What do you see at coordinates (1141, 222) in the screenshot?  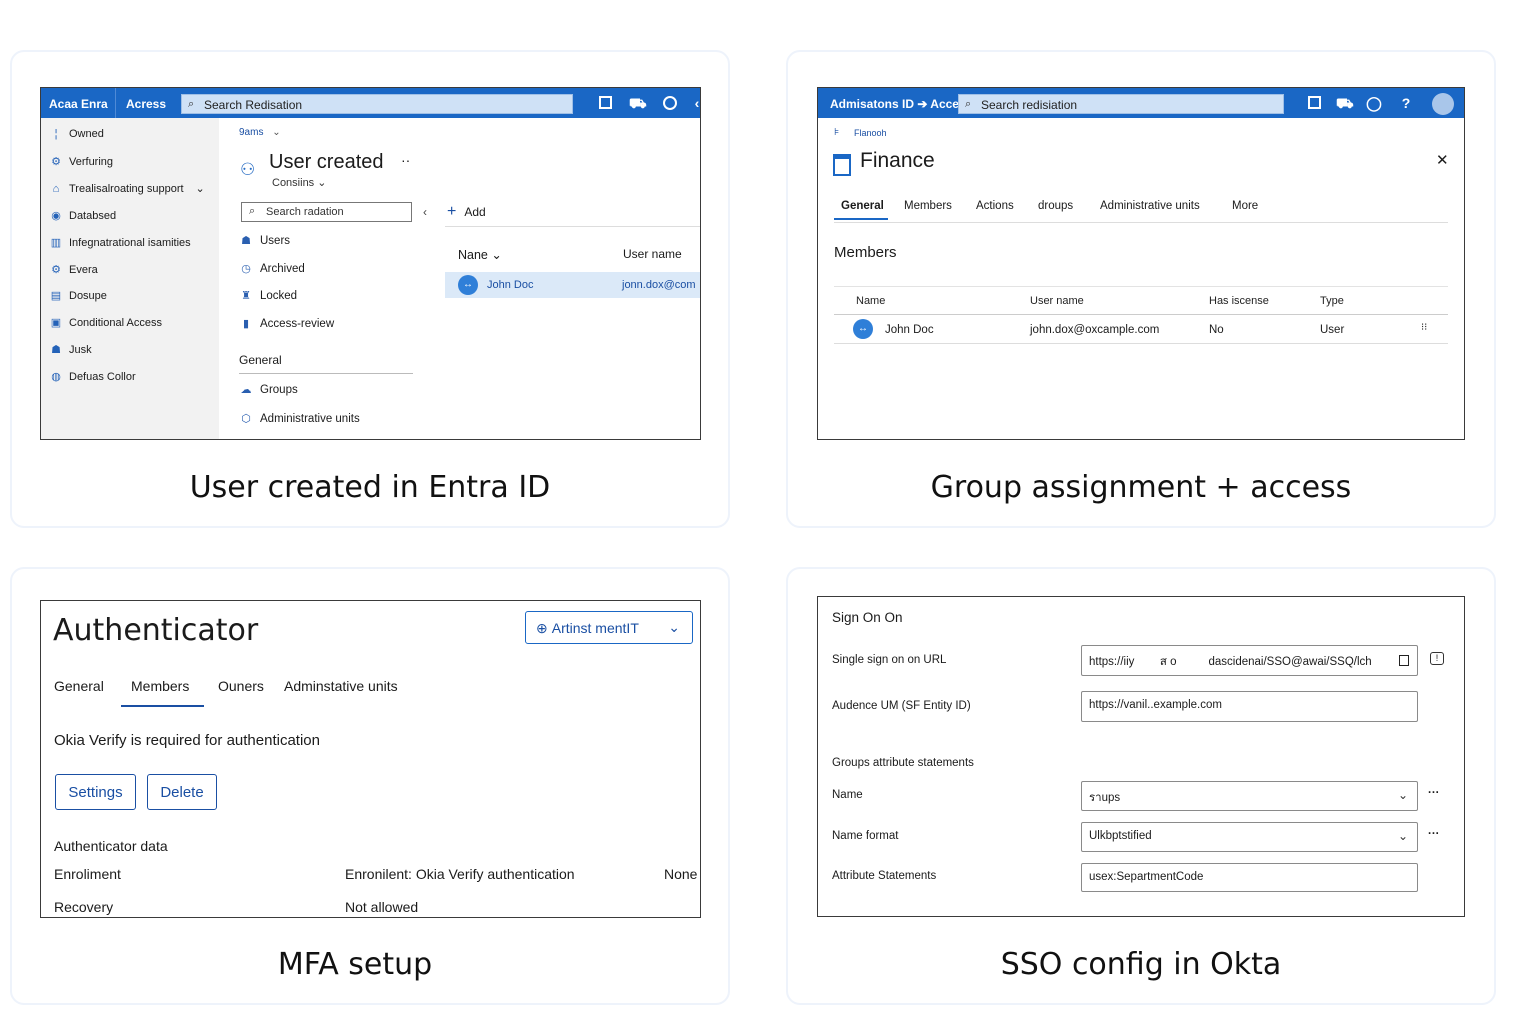 I see `tabs-divider` at bounding box center [1141, 222].